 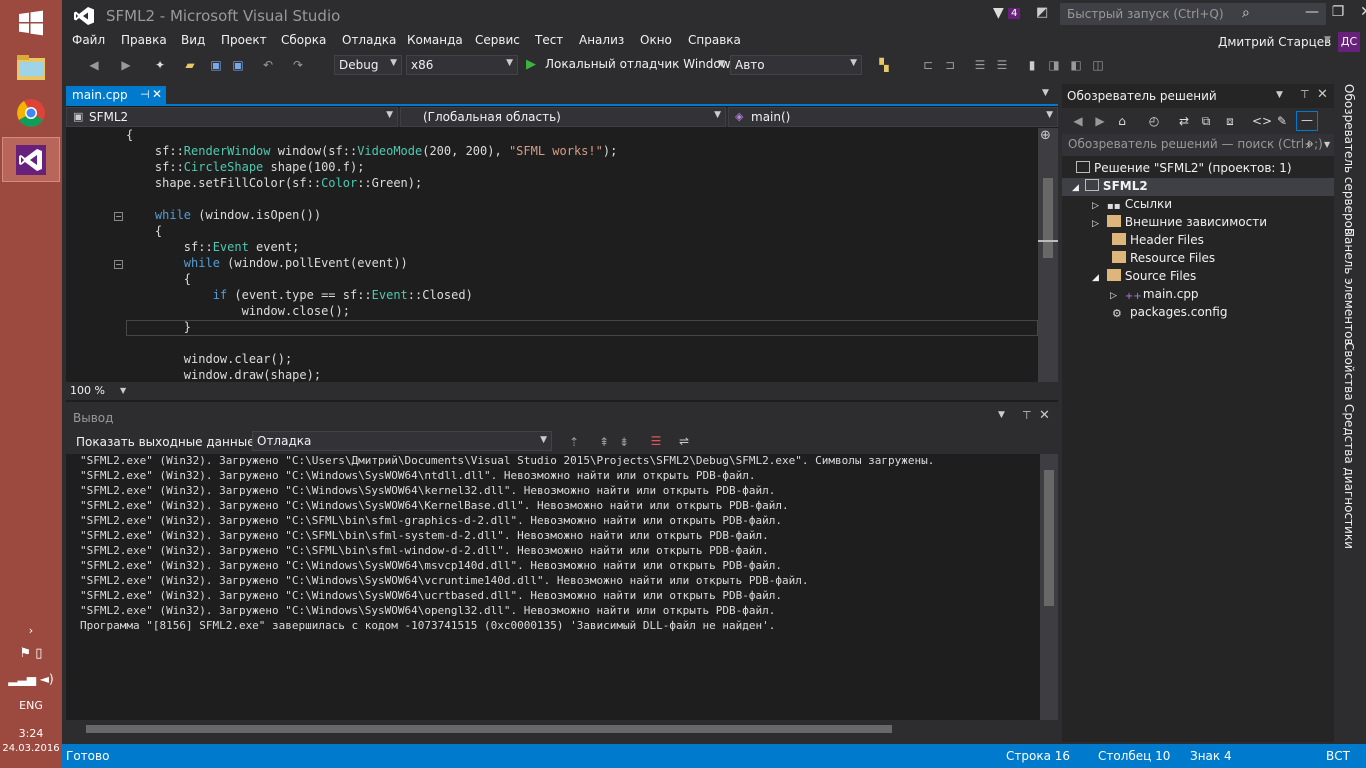 What do you see at coordinates (193, 40) in the screenshot?
I see `menu-view: Вид` at bounding box center [193, 40].